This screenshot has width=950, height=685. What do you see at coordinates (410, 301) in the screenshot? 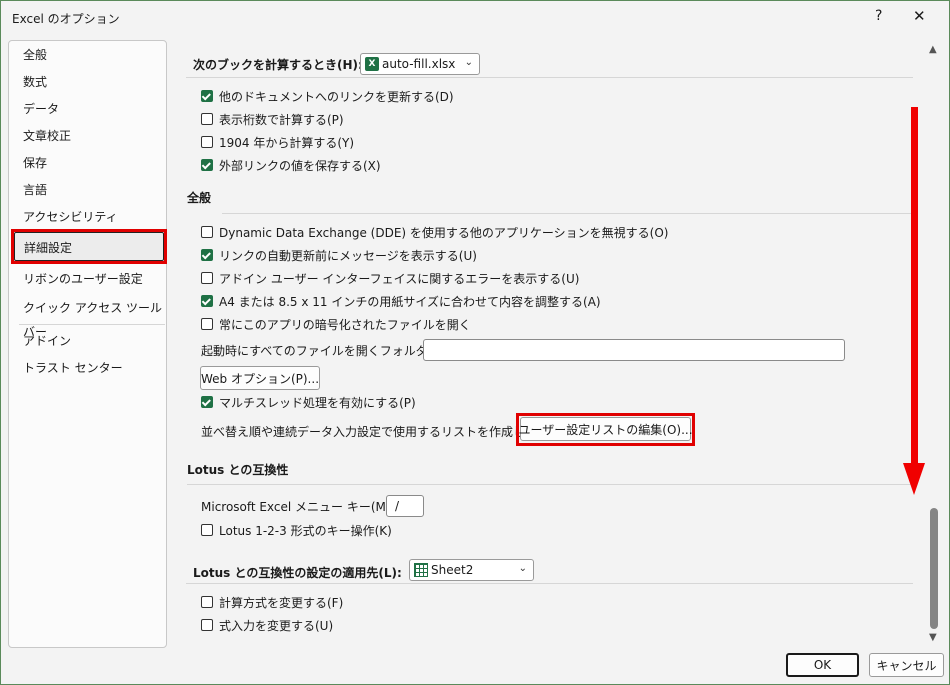
I see `option-label: A4 または 8.5 x 11 インチの用紙サイズに合わせて内容を調整する(A)` at bounding box center [410, 301].